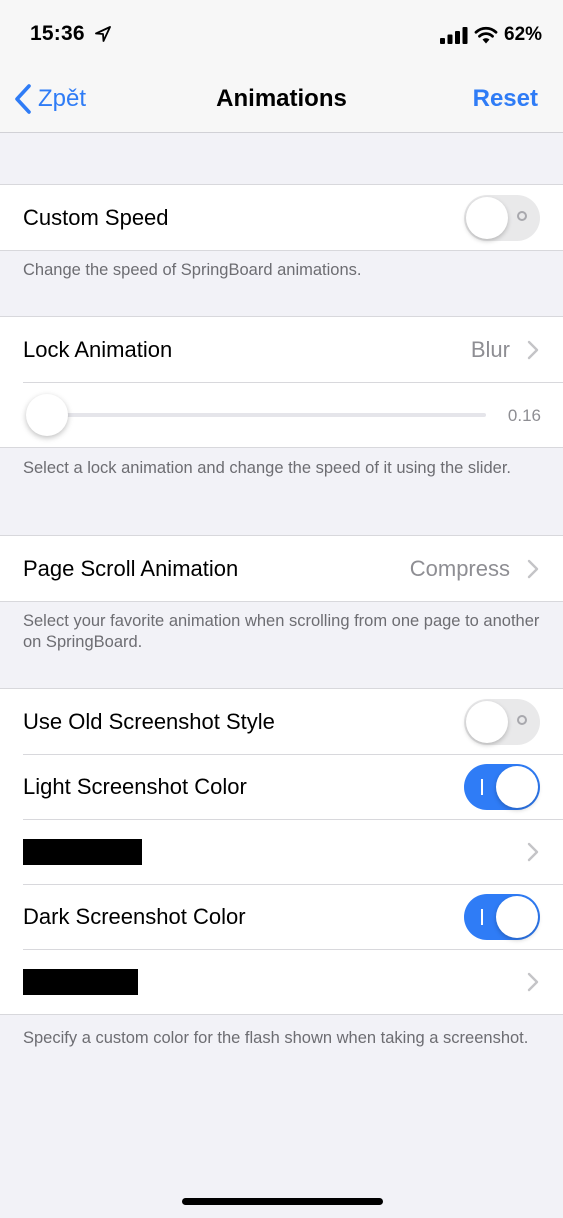  I want to click on old-screenshot-toggle, so click(502, 721).